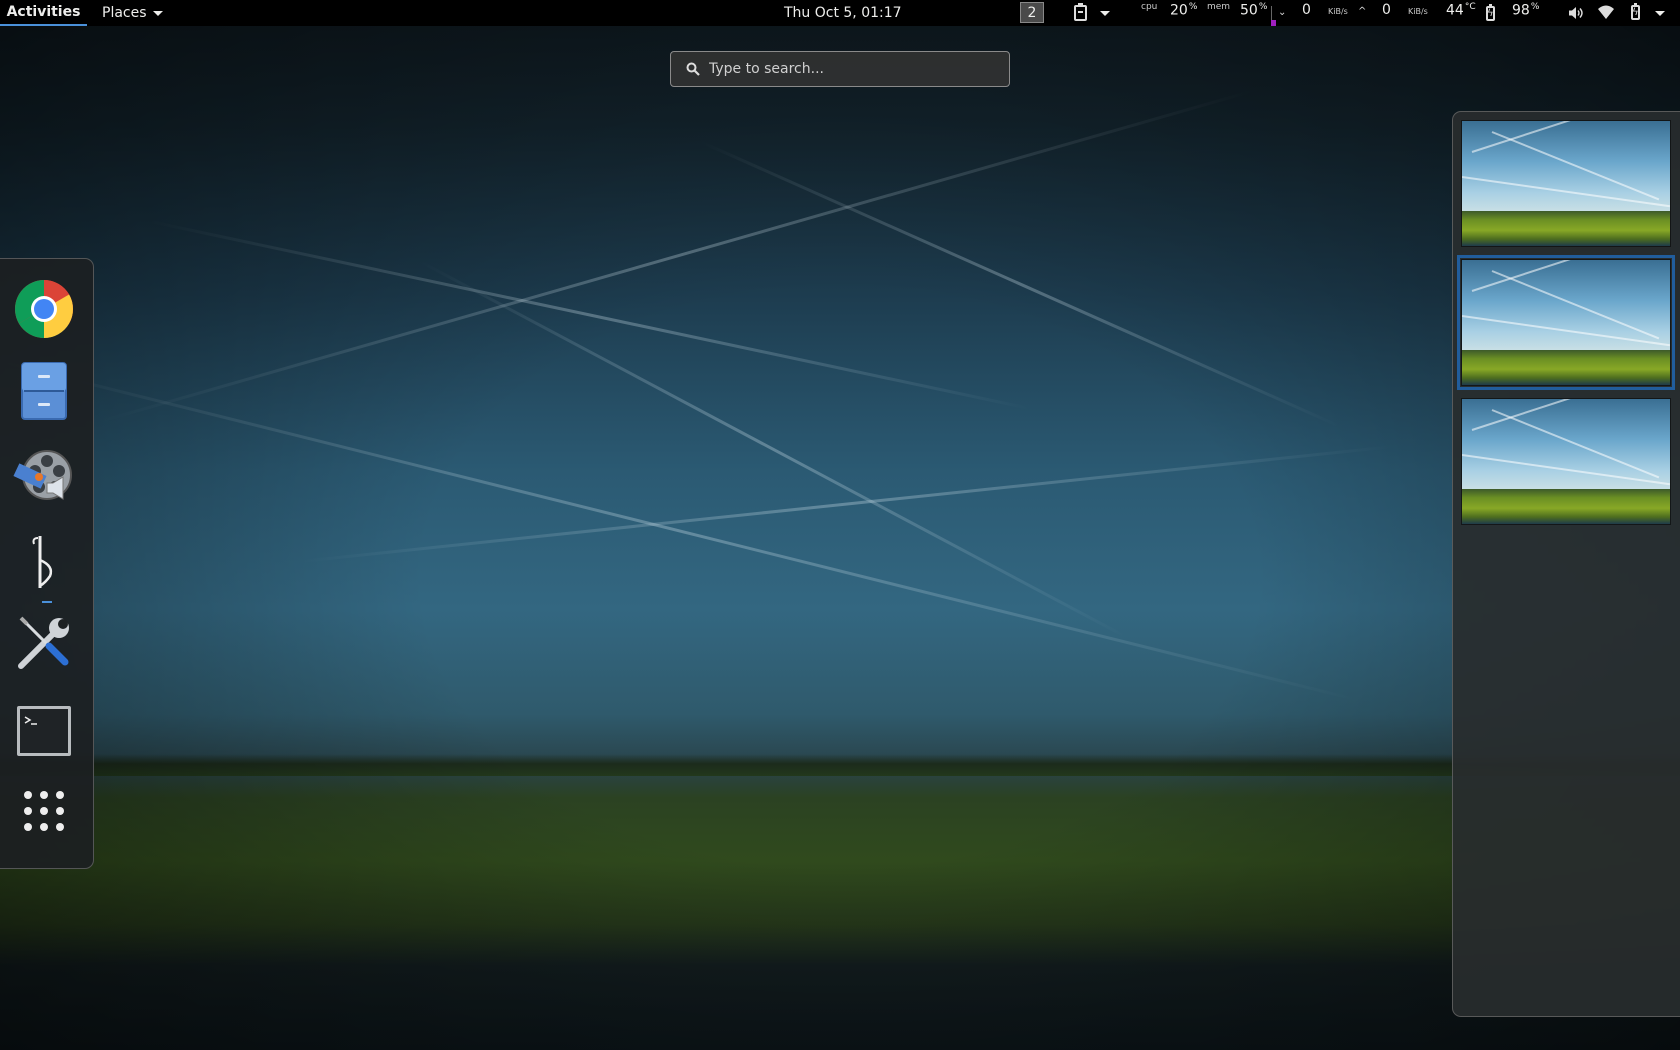  I want to click on mem-label: mem, so click(1219, 7).